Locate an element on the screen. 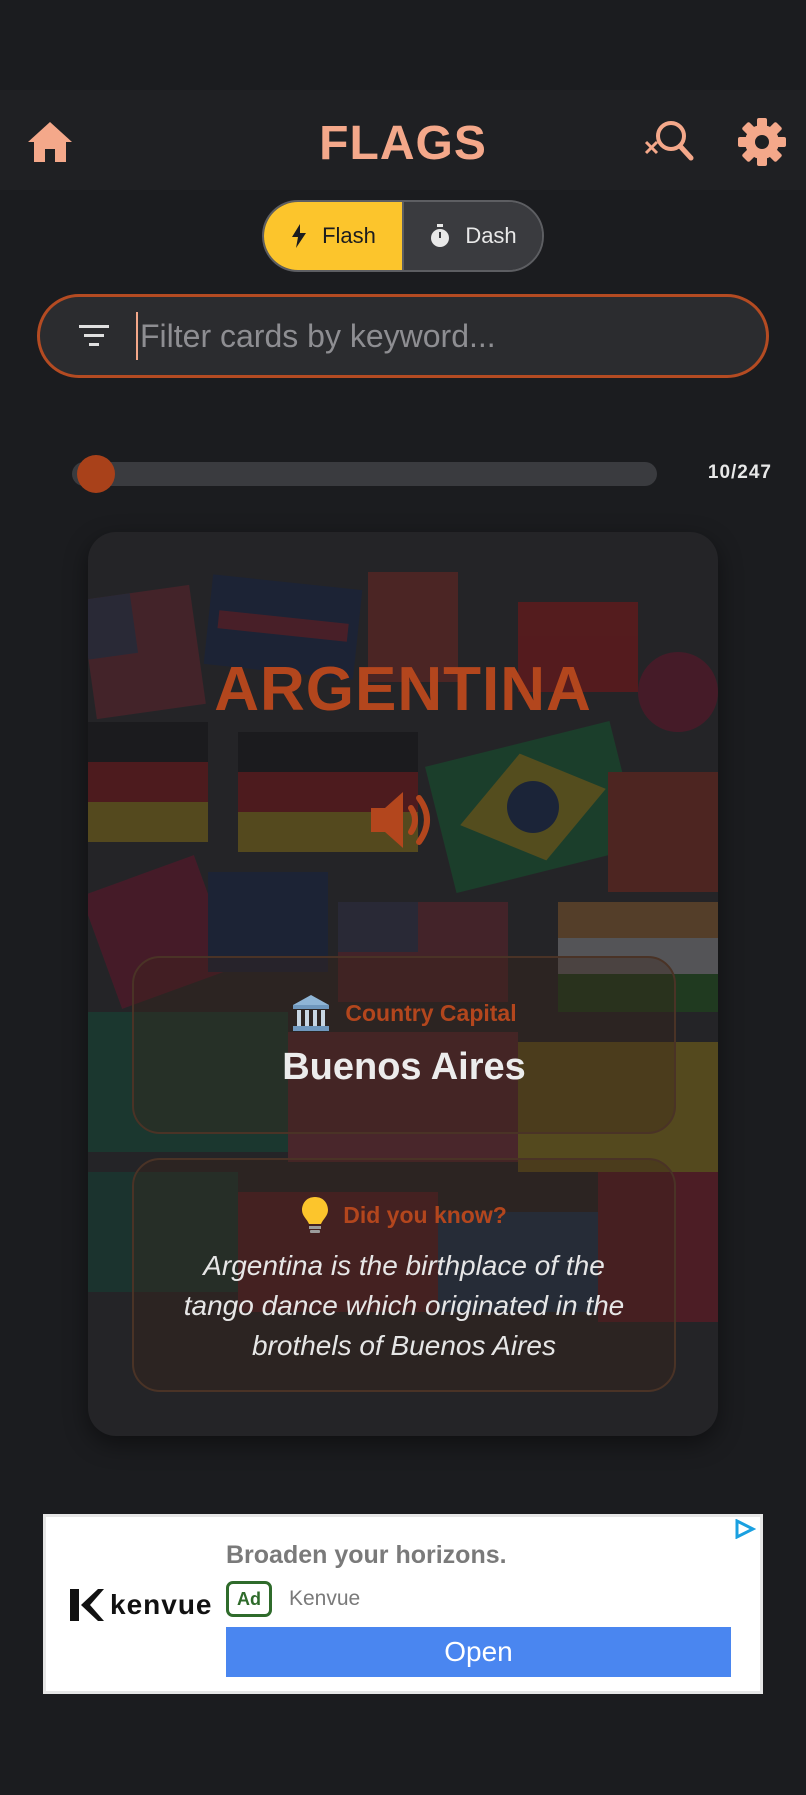 The height and width of the screenshot is (1795, 806). speaker-icon is located at coordinates (400, 820).